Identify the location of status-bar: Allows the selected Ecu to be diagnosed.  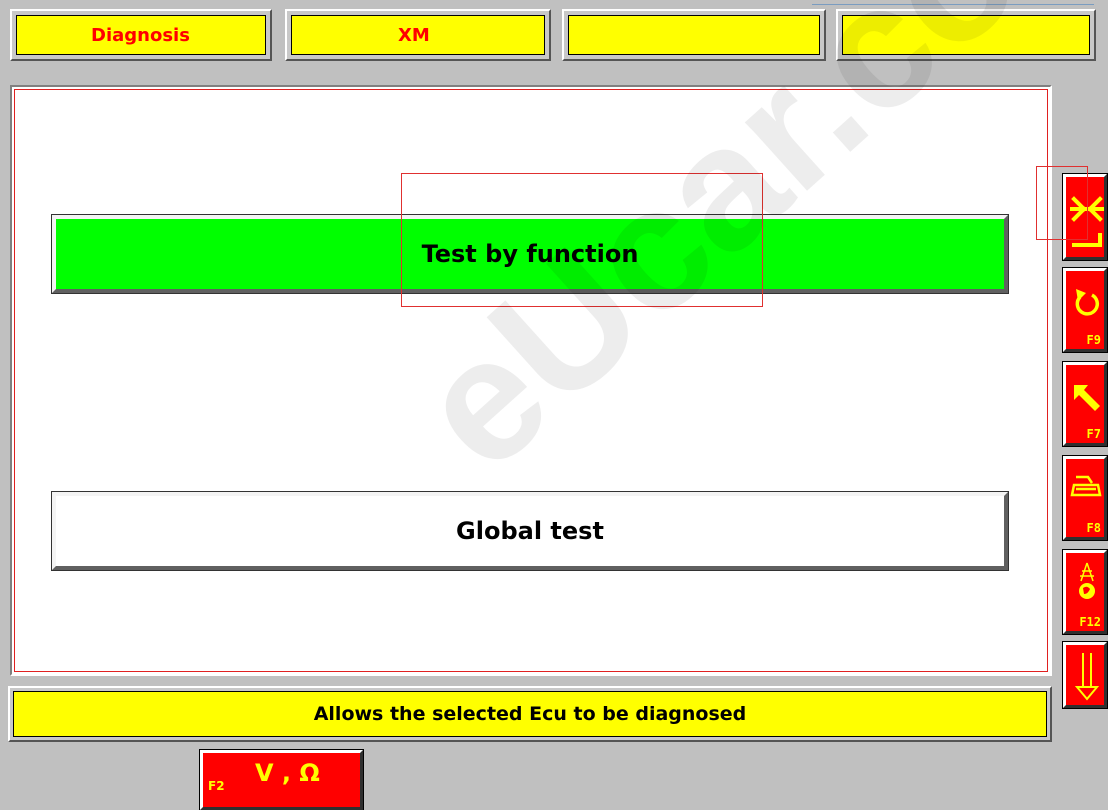
(530, 714).